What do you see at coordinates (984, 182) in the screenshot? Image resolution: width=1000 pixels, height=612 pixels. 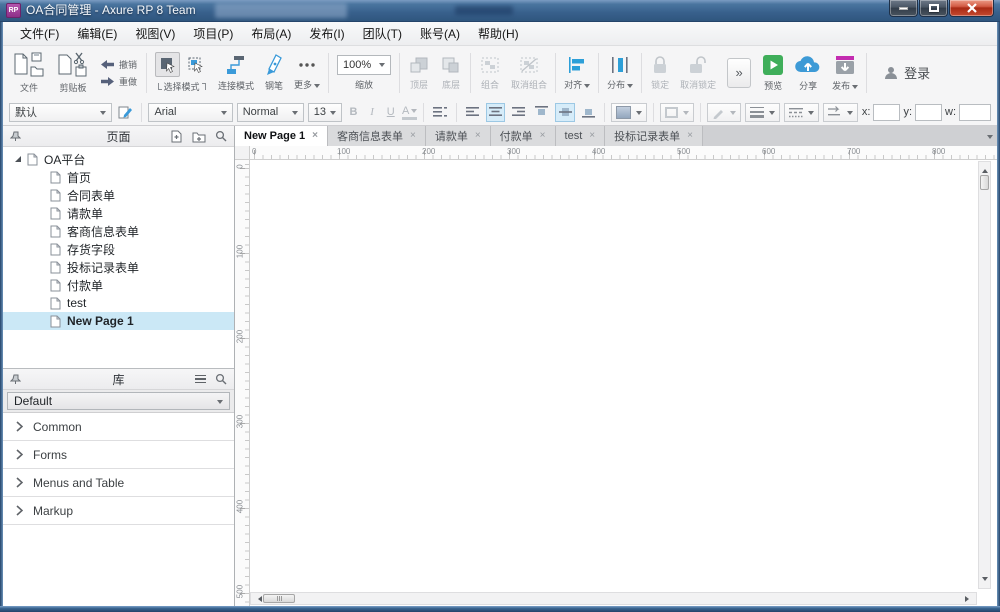 I see `vertical-scroll-thumb` at bounding box center [984, 182].